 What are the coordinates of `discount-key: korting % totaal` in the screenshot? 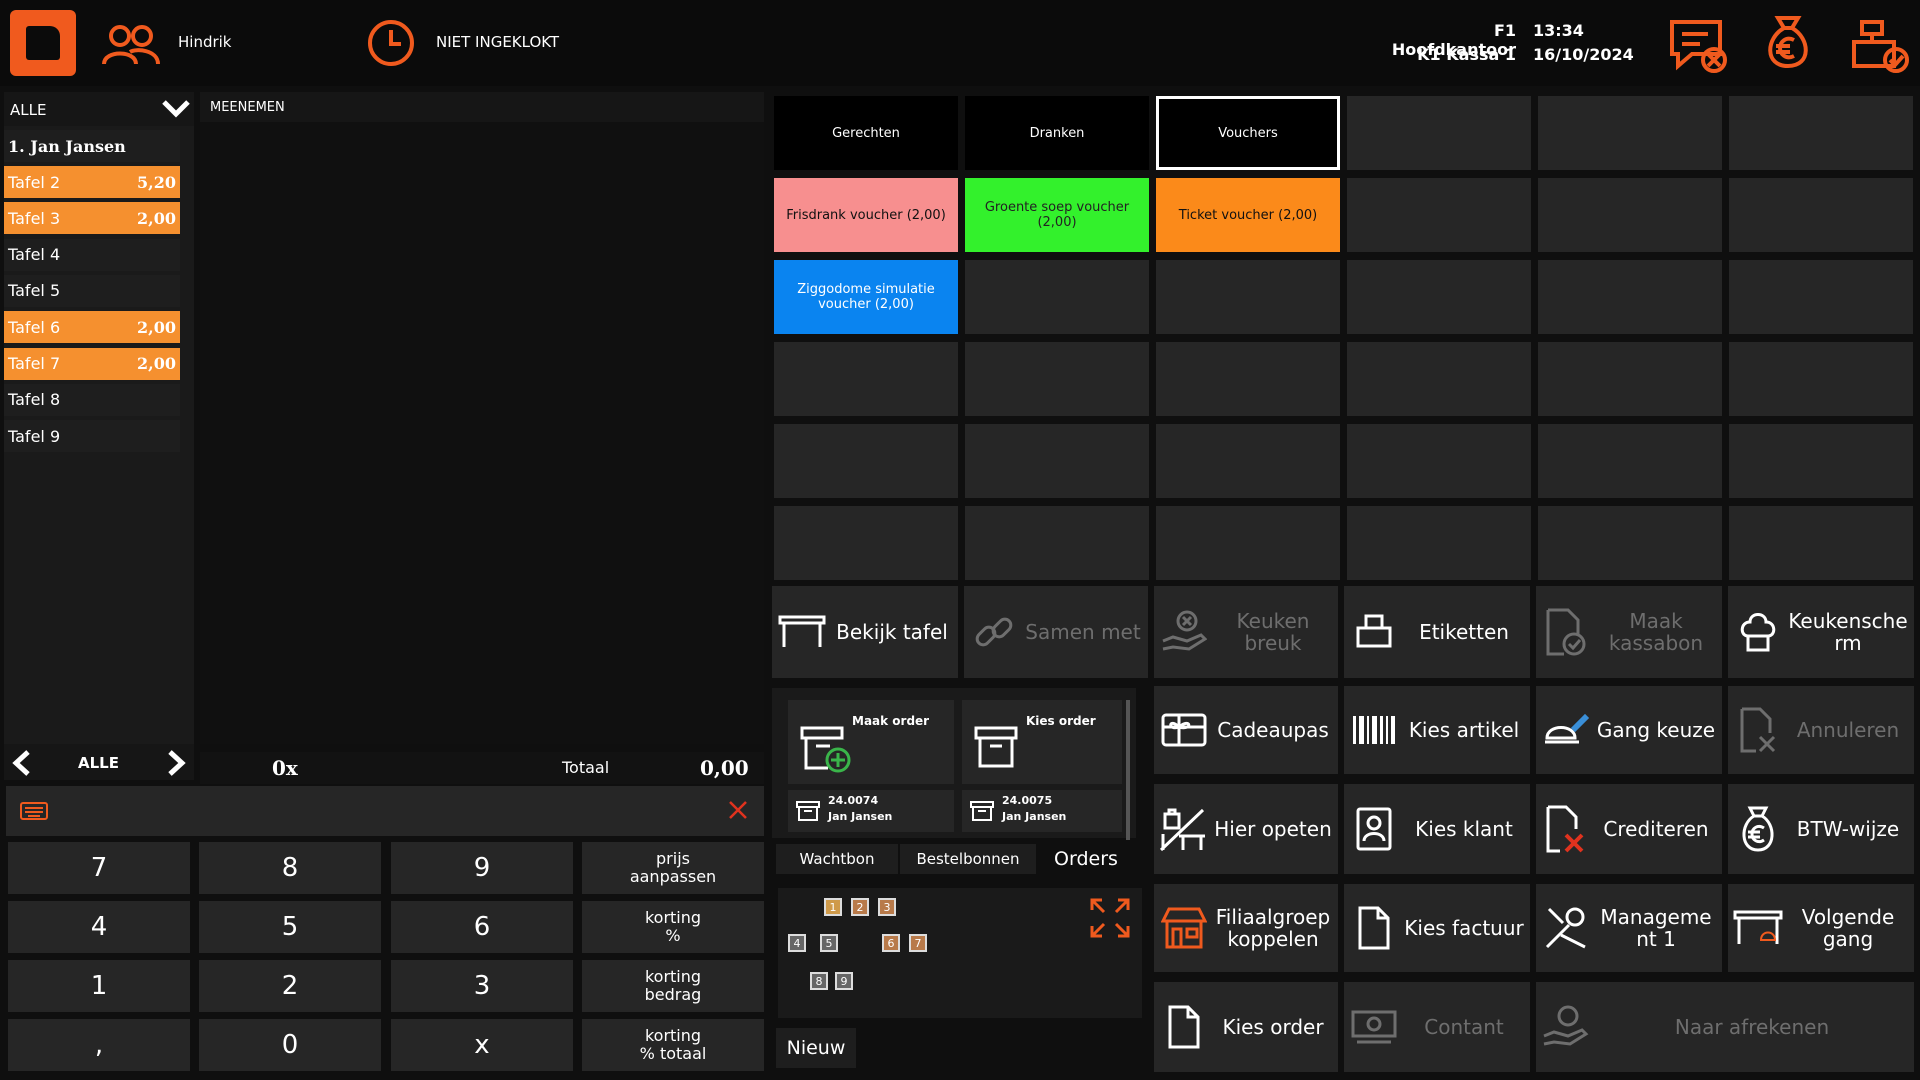 It's located at (673, 1045).